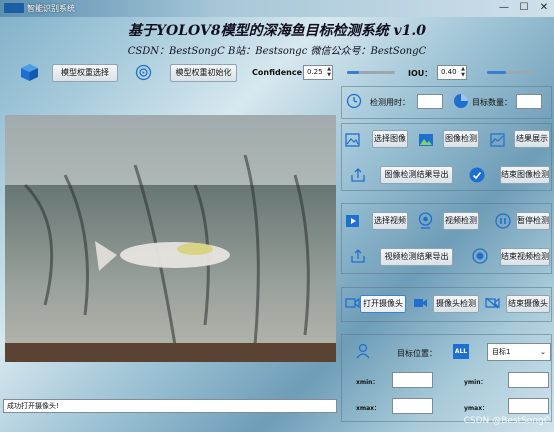 This screenshot has width=554, height=432. Describe the element at coordinates (519, 352) in the screenshot. I see `target-select: 目标1 ⌄` at that location.